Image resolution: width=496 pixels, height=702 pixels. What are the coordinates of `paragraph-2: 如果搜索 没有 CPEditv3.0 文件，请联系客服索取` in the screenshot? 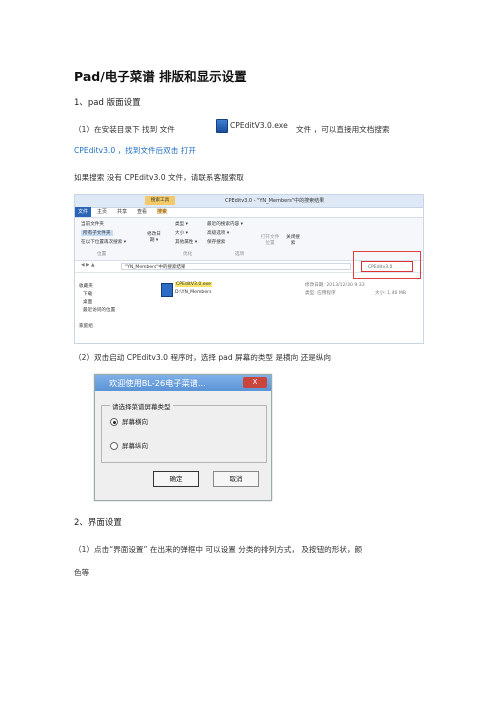 It's located at (159, 177).